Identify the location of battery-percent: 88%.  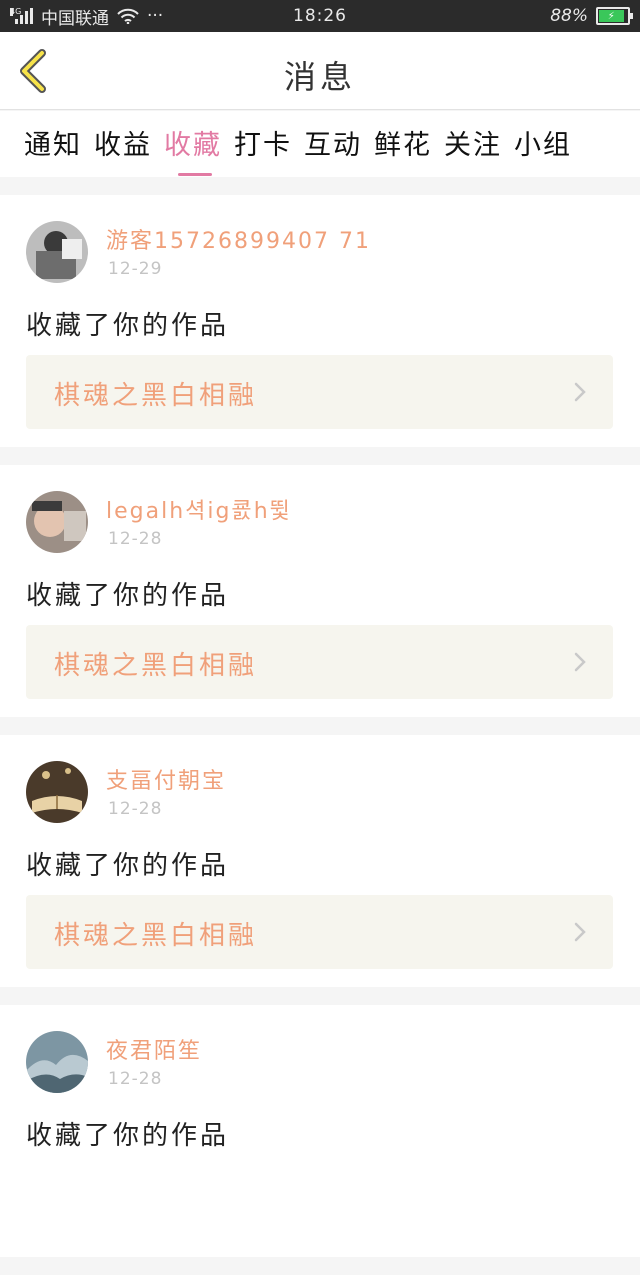
(569, 16).